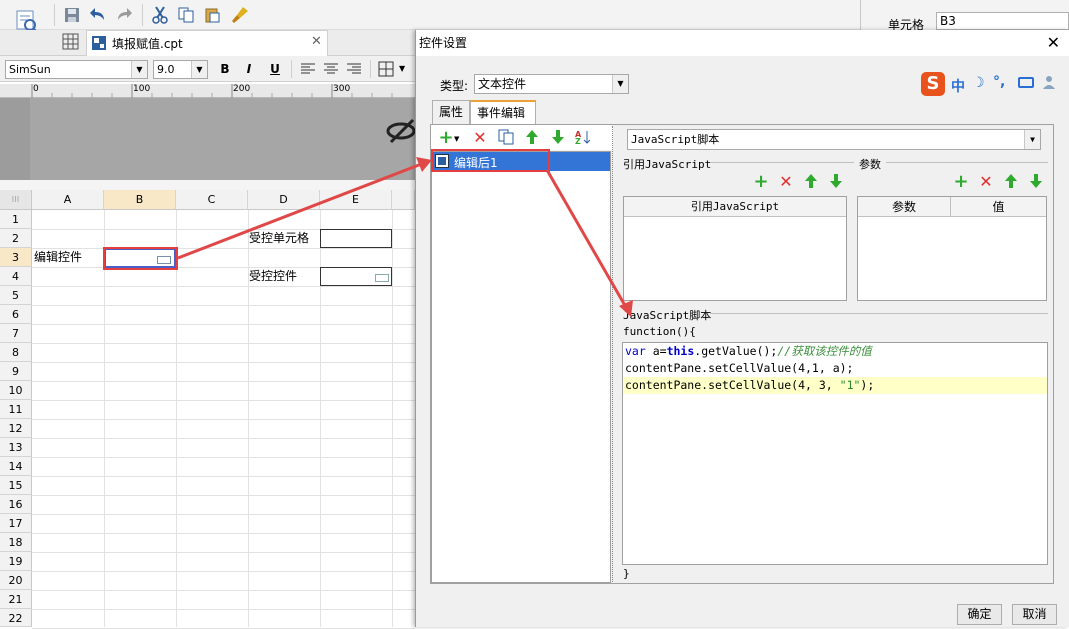 The width and height of the screenshot is (1069, 629). What do you see at coordinates (356, 276) in the screenshot?
I see `cell-e4-widget` at bounding box center [356, 276].